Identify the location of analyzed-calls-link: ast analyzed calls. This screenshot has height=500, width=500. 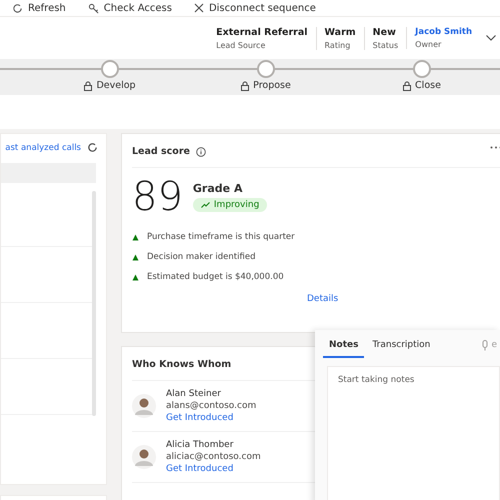
(43, 147).